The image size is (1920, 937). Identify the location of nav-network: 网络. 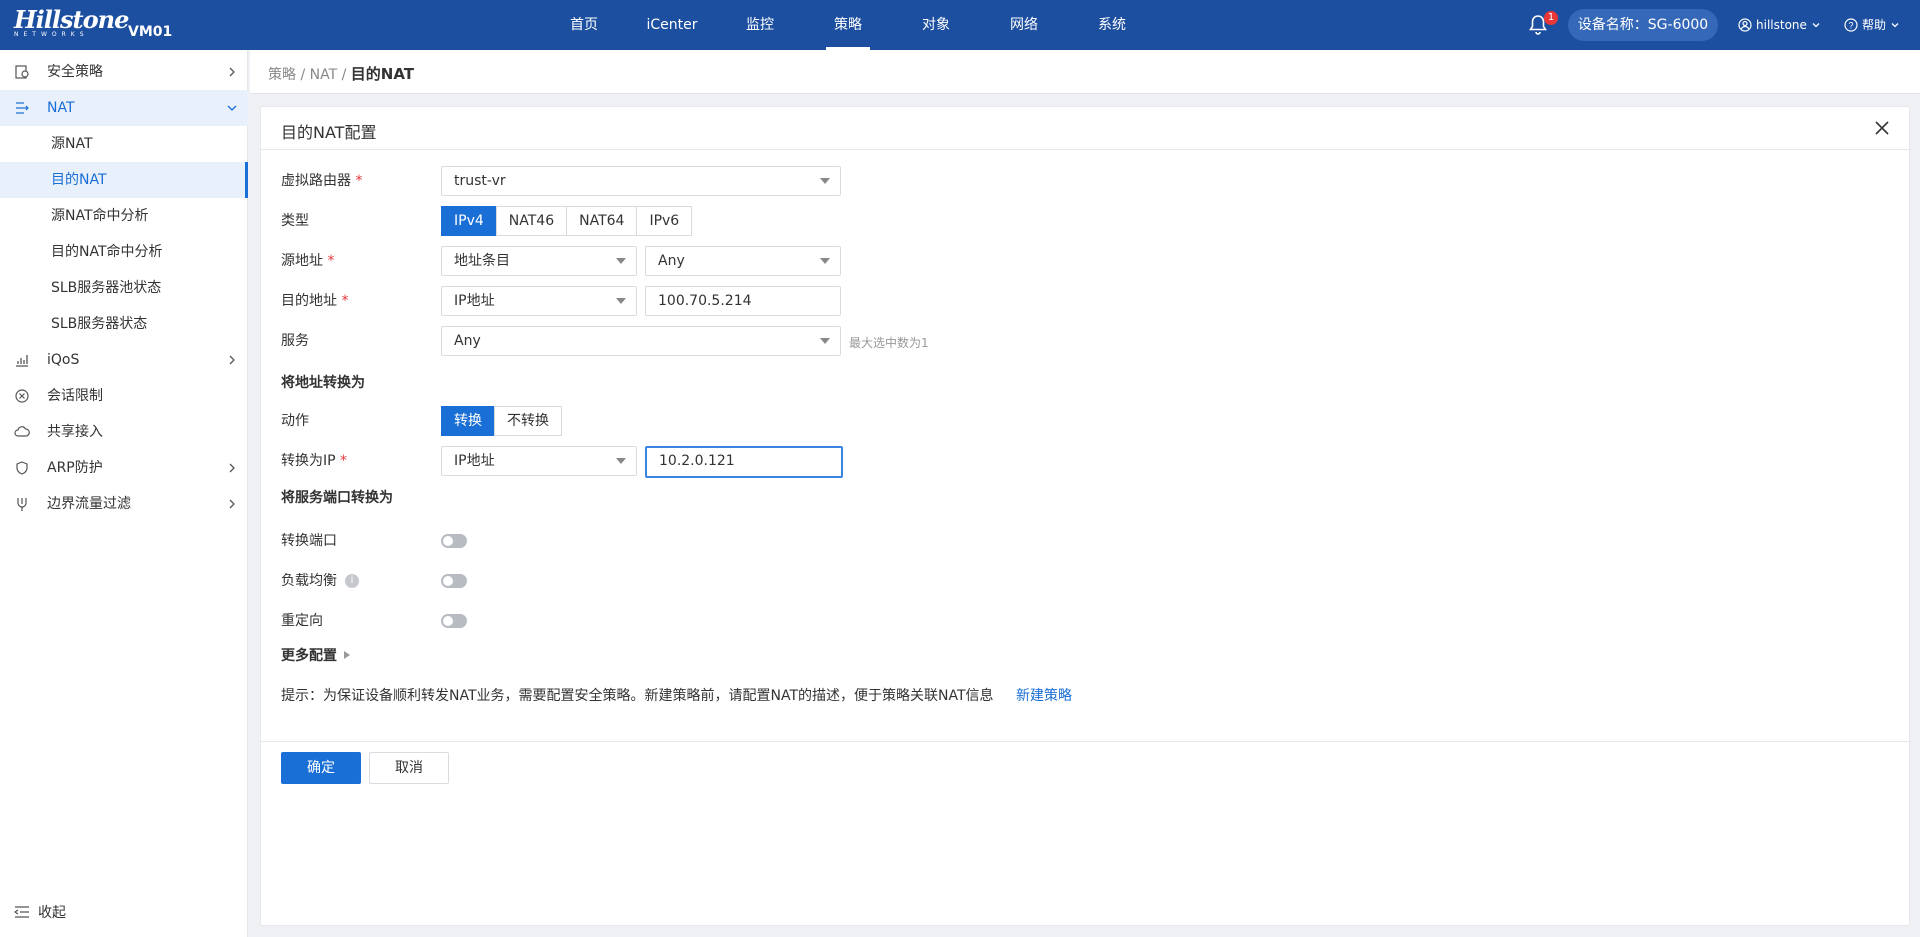
(1024, 25).